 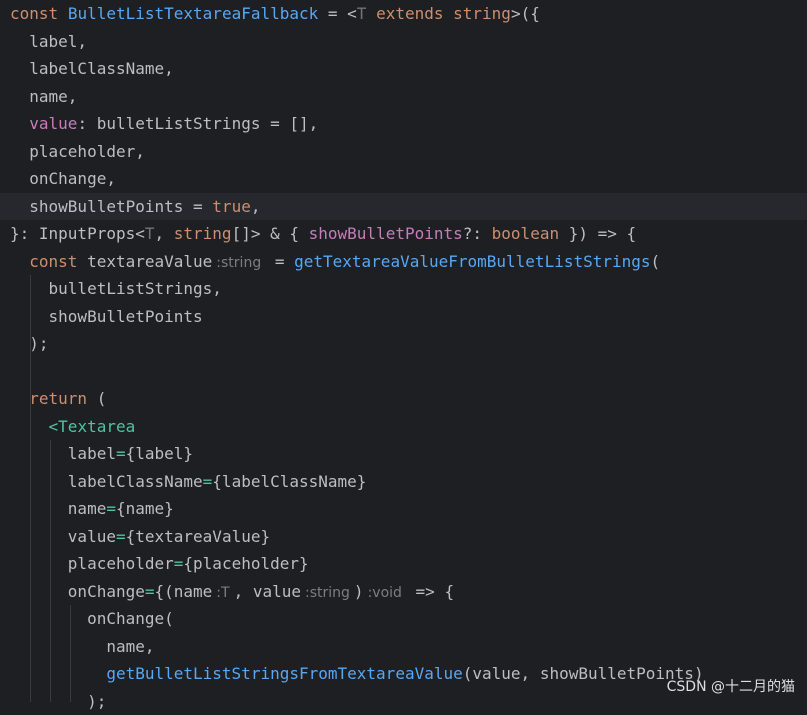 I want to click on code-line-16: <Textarea, so click(x=72, y=427).